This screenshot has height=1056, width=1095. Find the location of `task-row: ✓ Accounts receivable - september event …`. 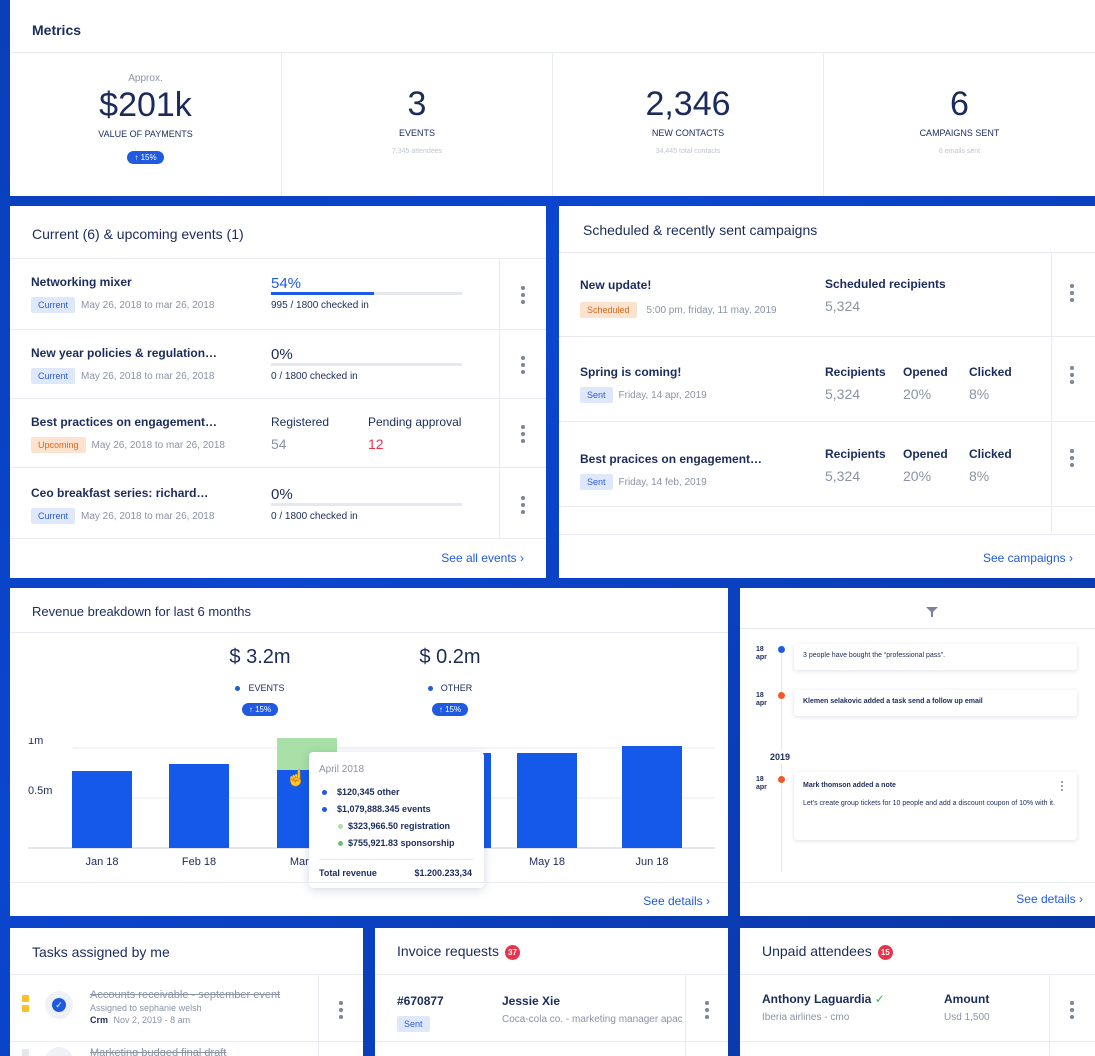

task-row: ✓ Accounts receivable - september event … is located at coordinates (164, 1008).